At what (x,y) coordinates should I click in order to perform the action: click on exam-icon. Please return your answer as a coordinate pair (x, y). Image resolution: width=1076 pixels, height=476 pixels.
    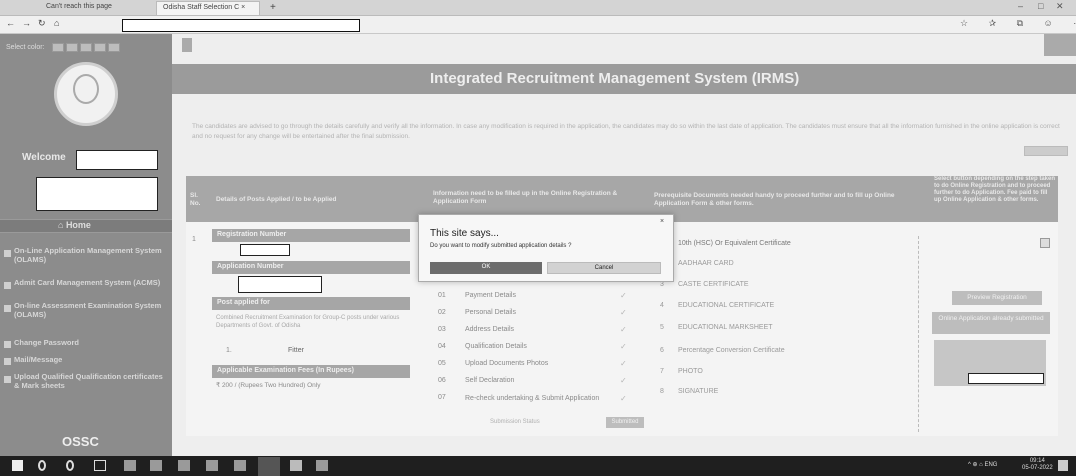
    Looking at the image, I should click on (7, 308).